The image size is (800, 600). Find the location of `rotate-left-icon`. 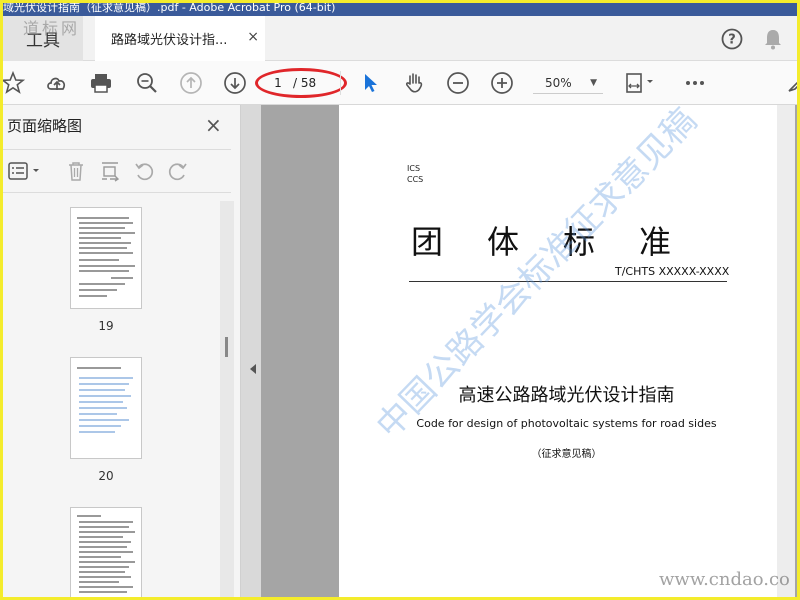

rotate-left-icon is located at coordinates (144, 171).